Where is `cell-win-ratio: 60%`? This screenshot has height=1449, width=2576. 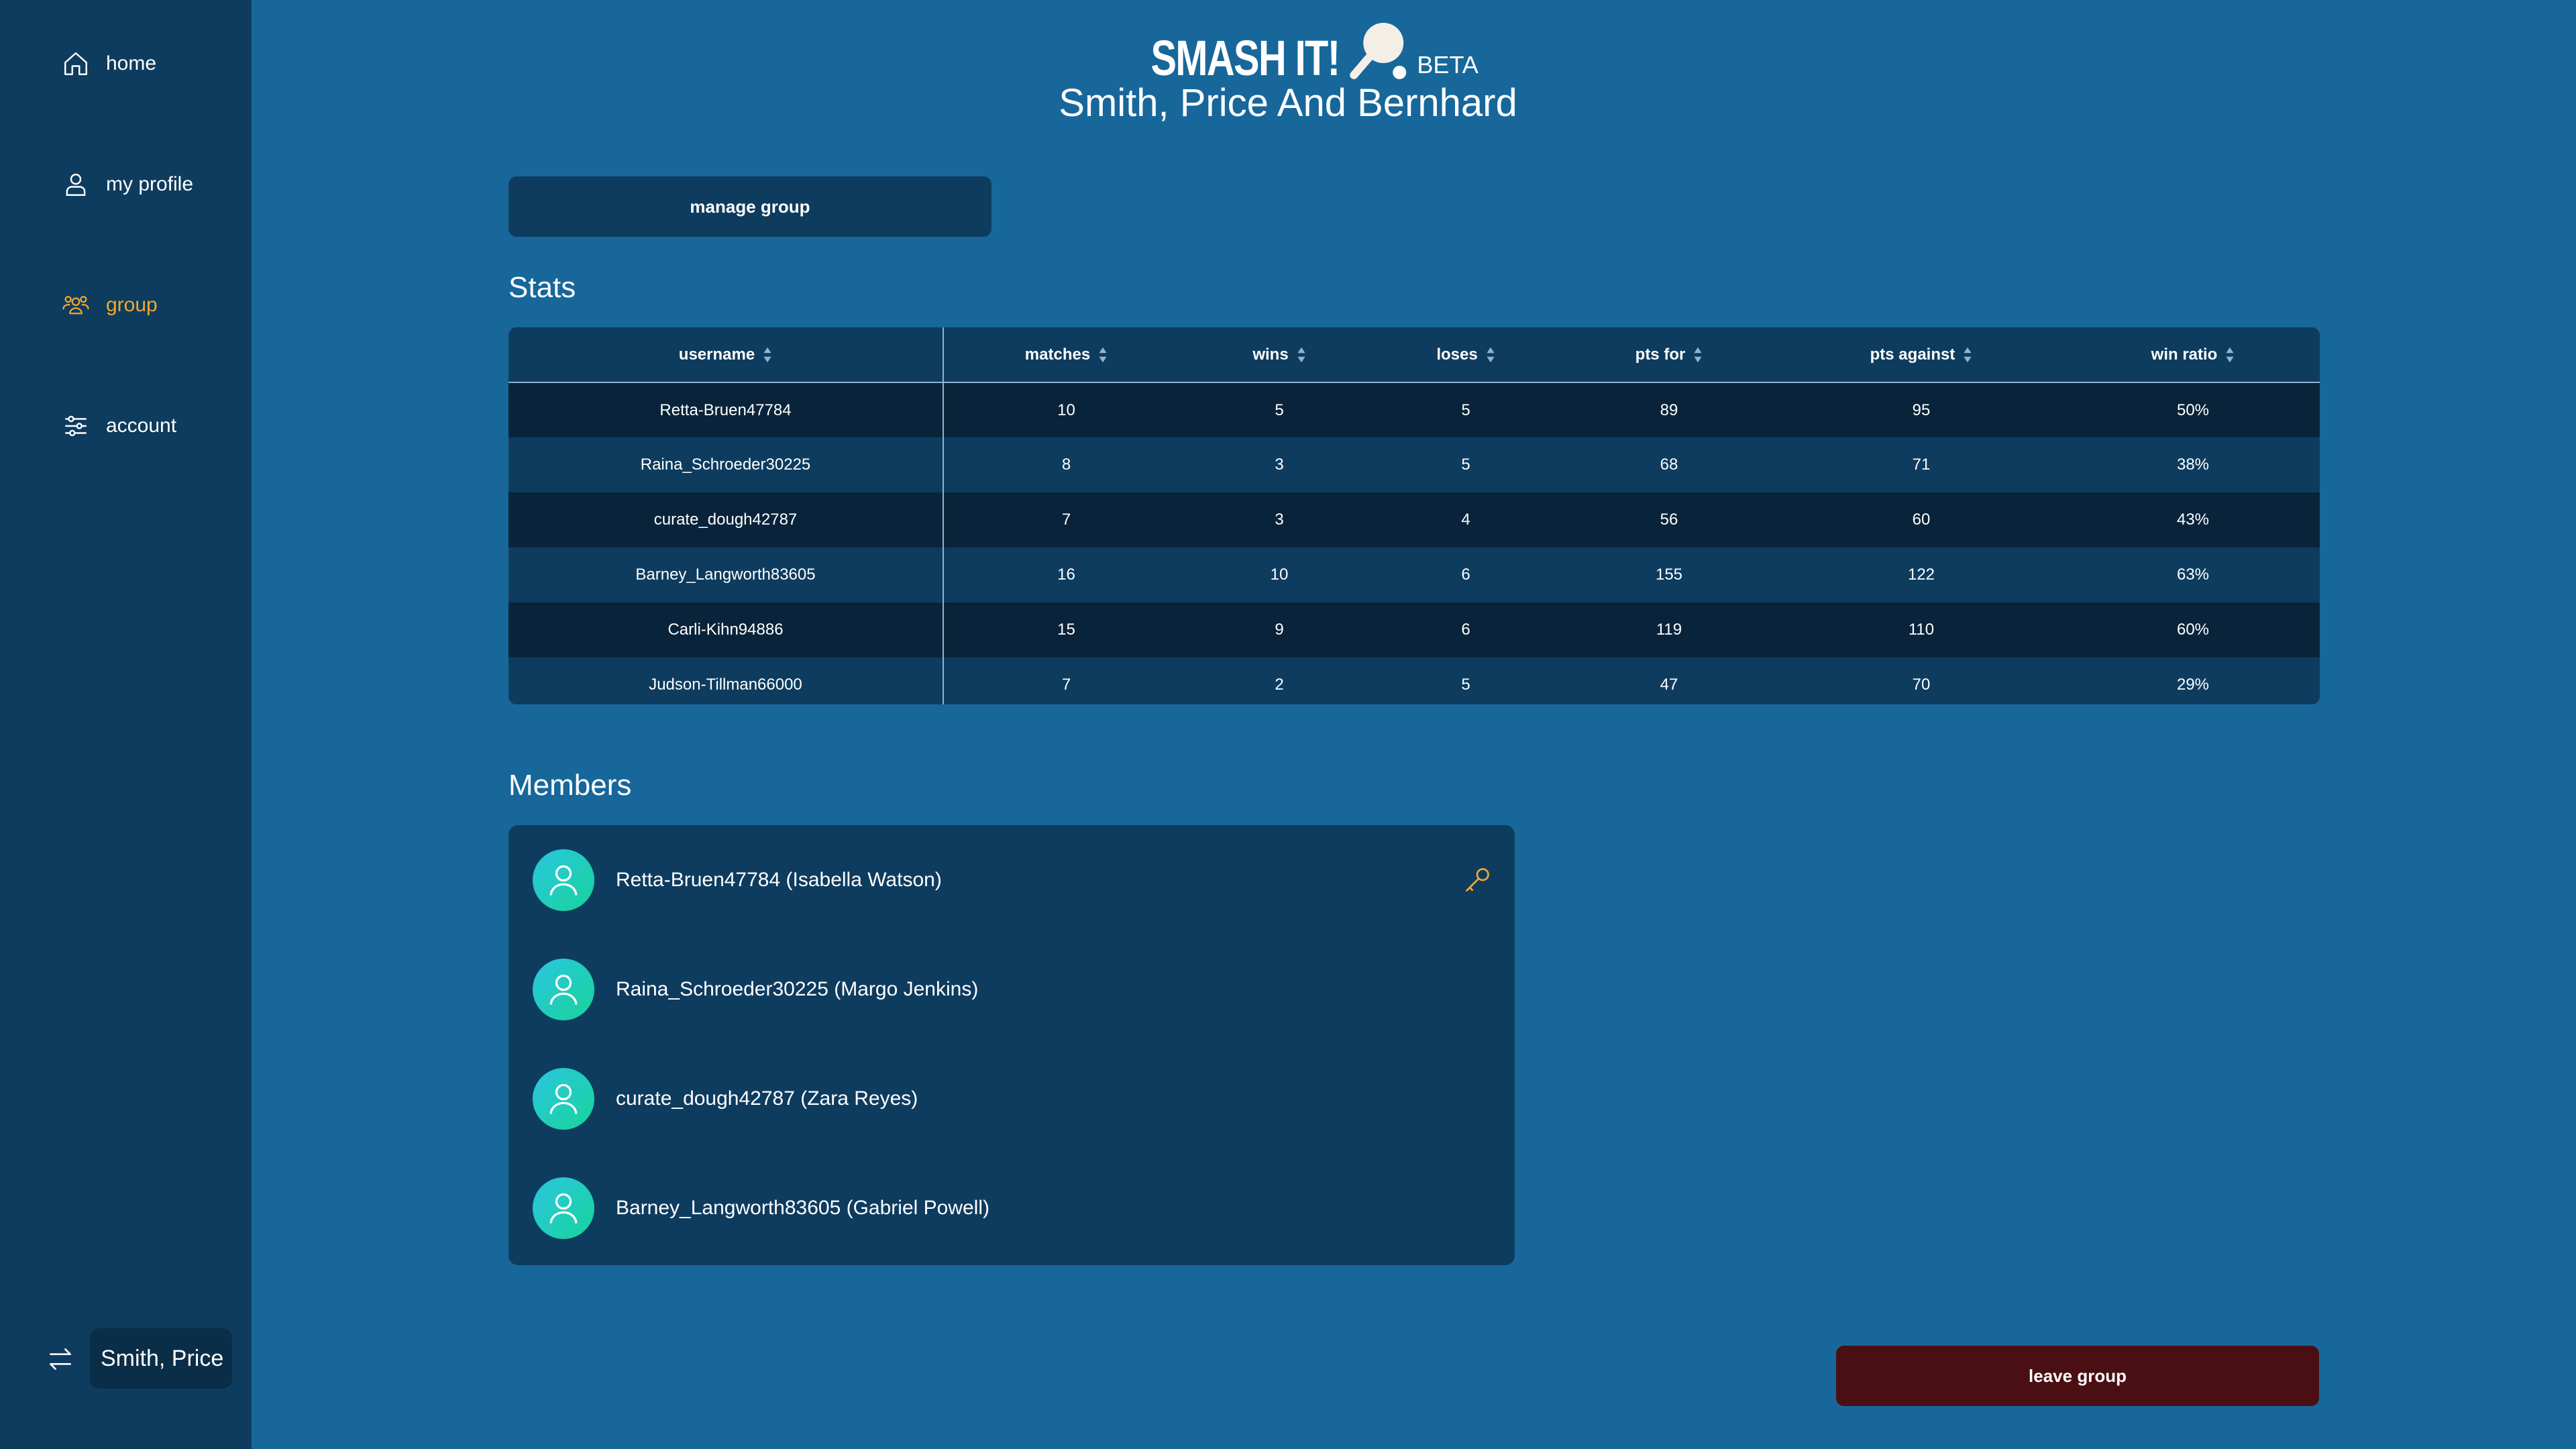
cell-win-ratio: 60% is located at coordinates (2193, 629).